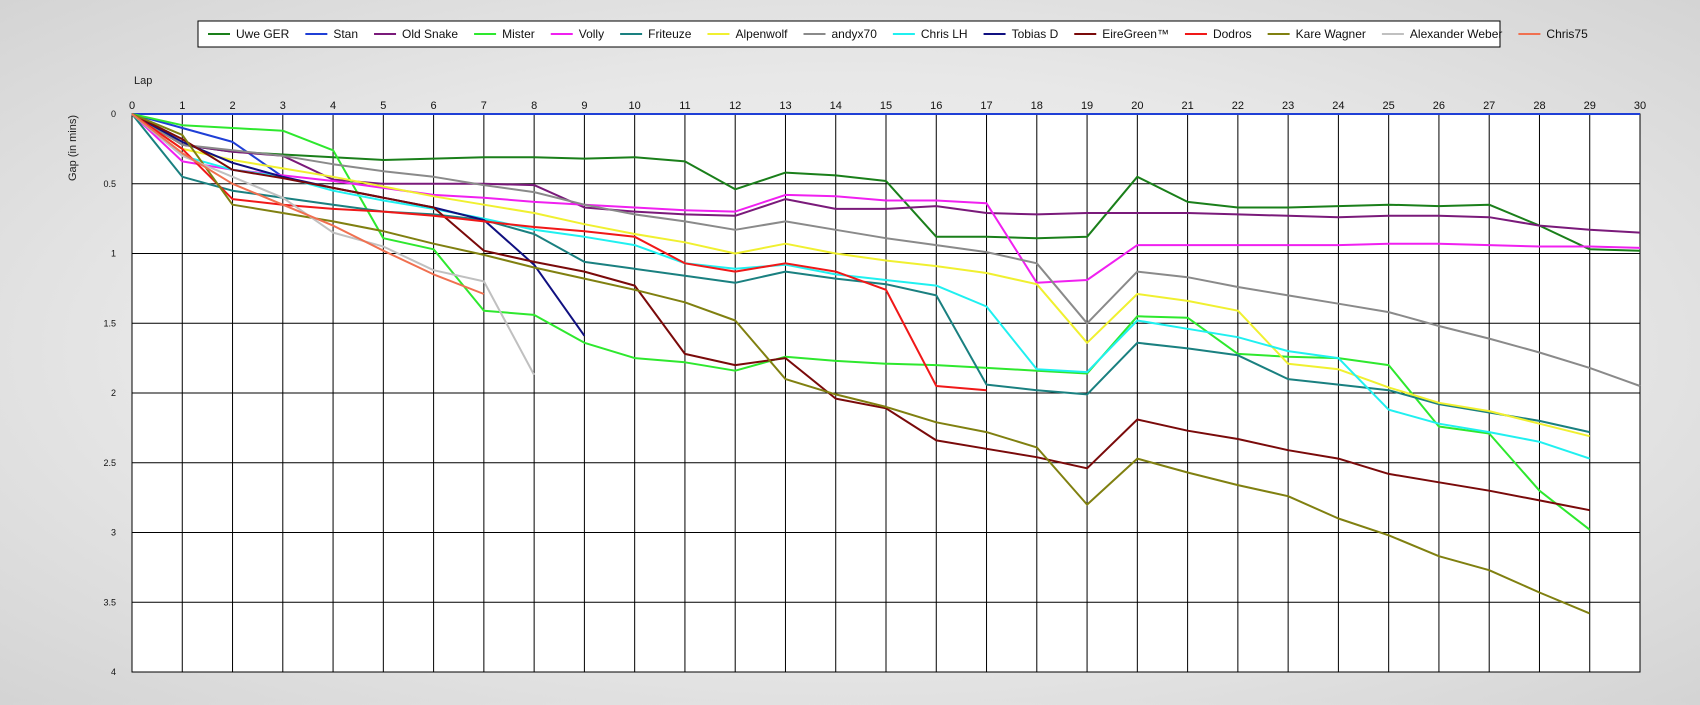 The image size is (1700, 705). Describe the element at coordinates (635, 106) in the screenshot. I see `x-tick-label: 10` at that location.